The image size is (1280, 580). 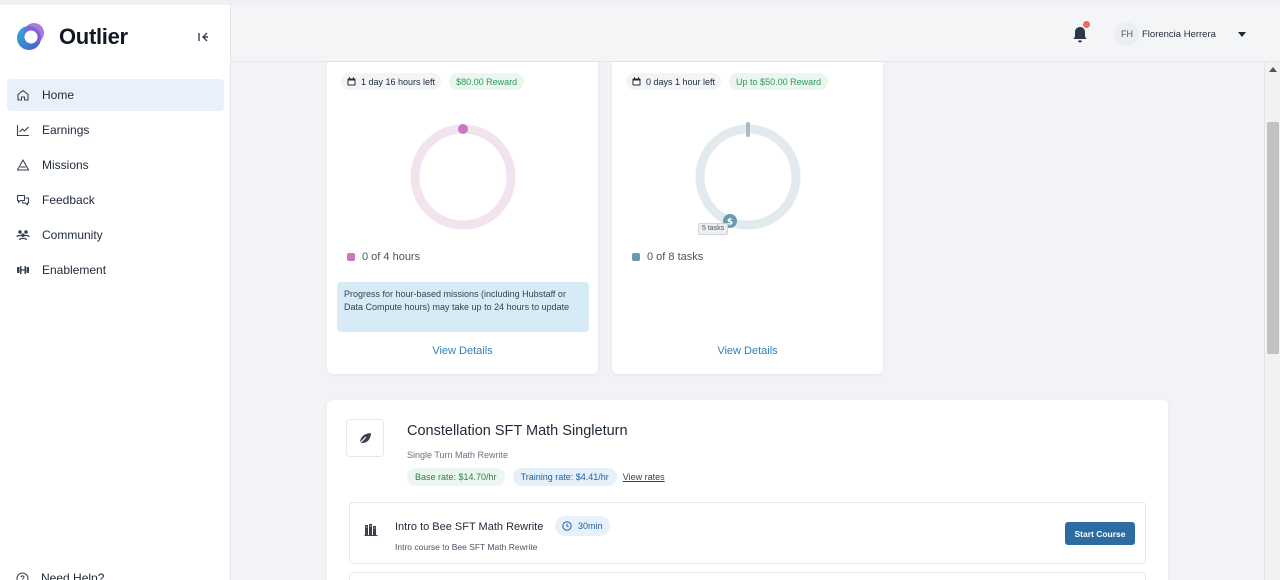 I want to click on scroll-thumb, so click(x=1273, y=238).